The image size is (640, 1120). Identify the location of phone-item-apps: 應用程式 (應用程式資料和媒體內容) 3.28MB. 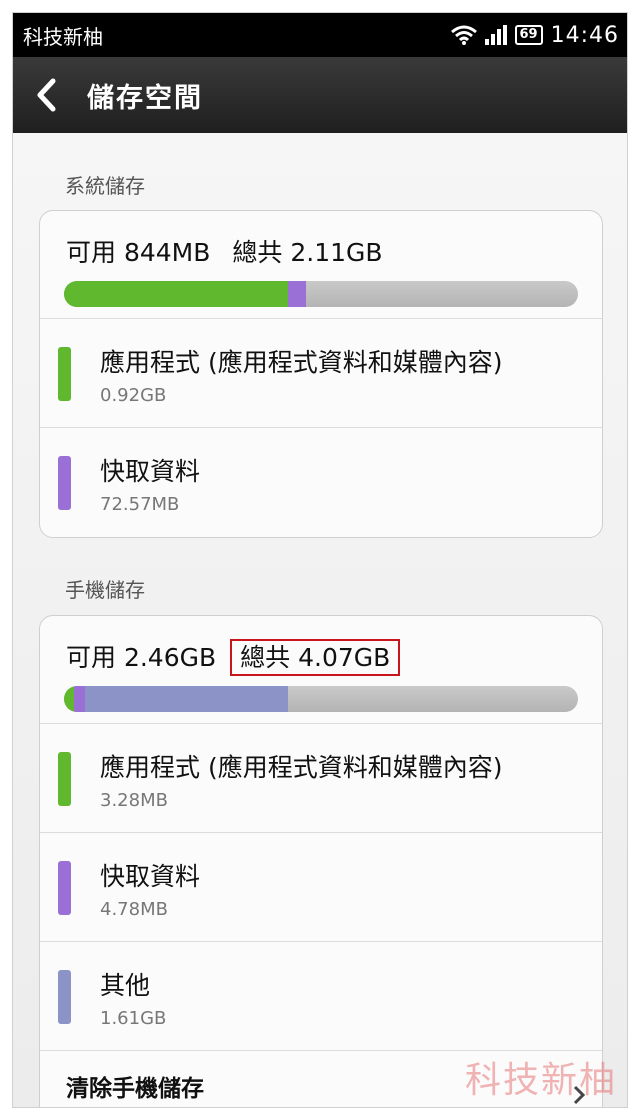
(321, 778).